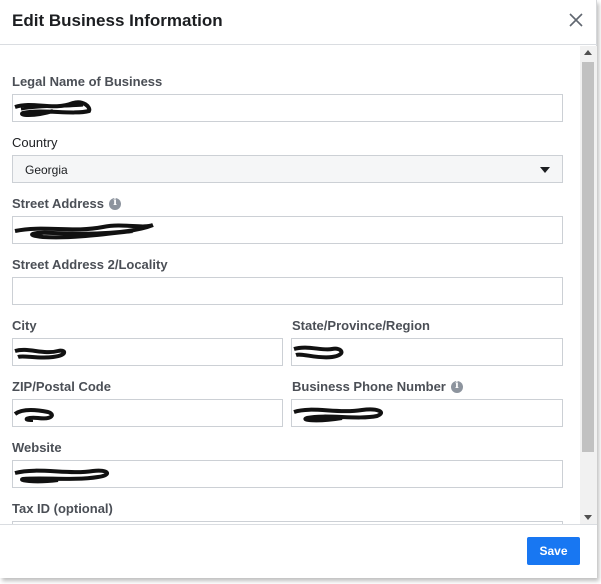 This screenshot has height=584, width=601. Describe the element at coordinates (576, 20) in the screenshot. I see `close-icon` at that location.